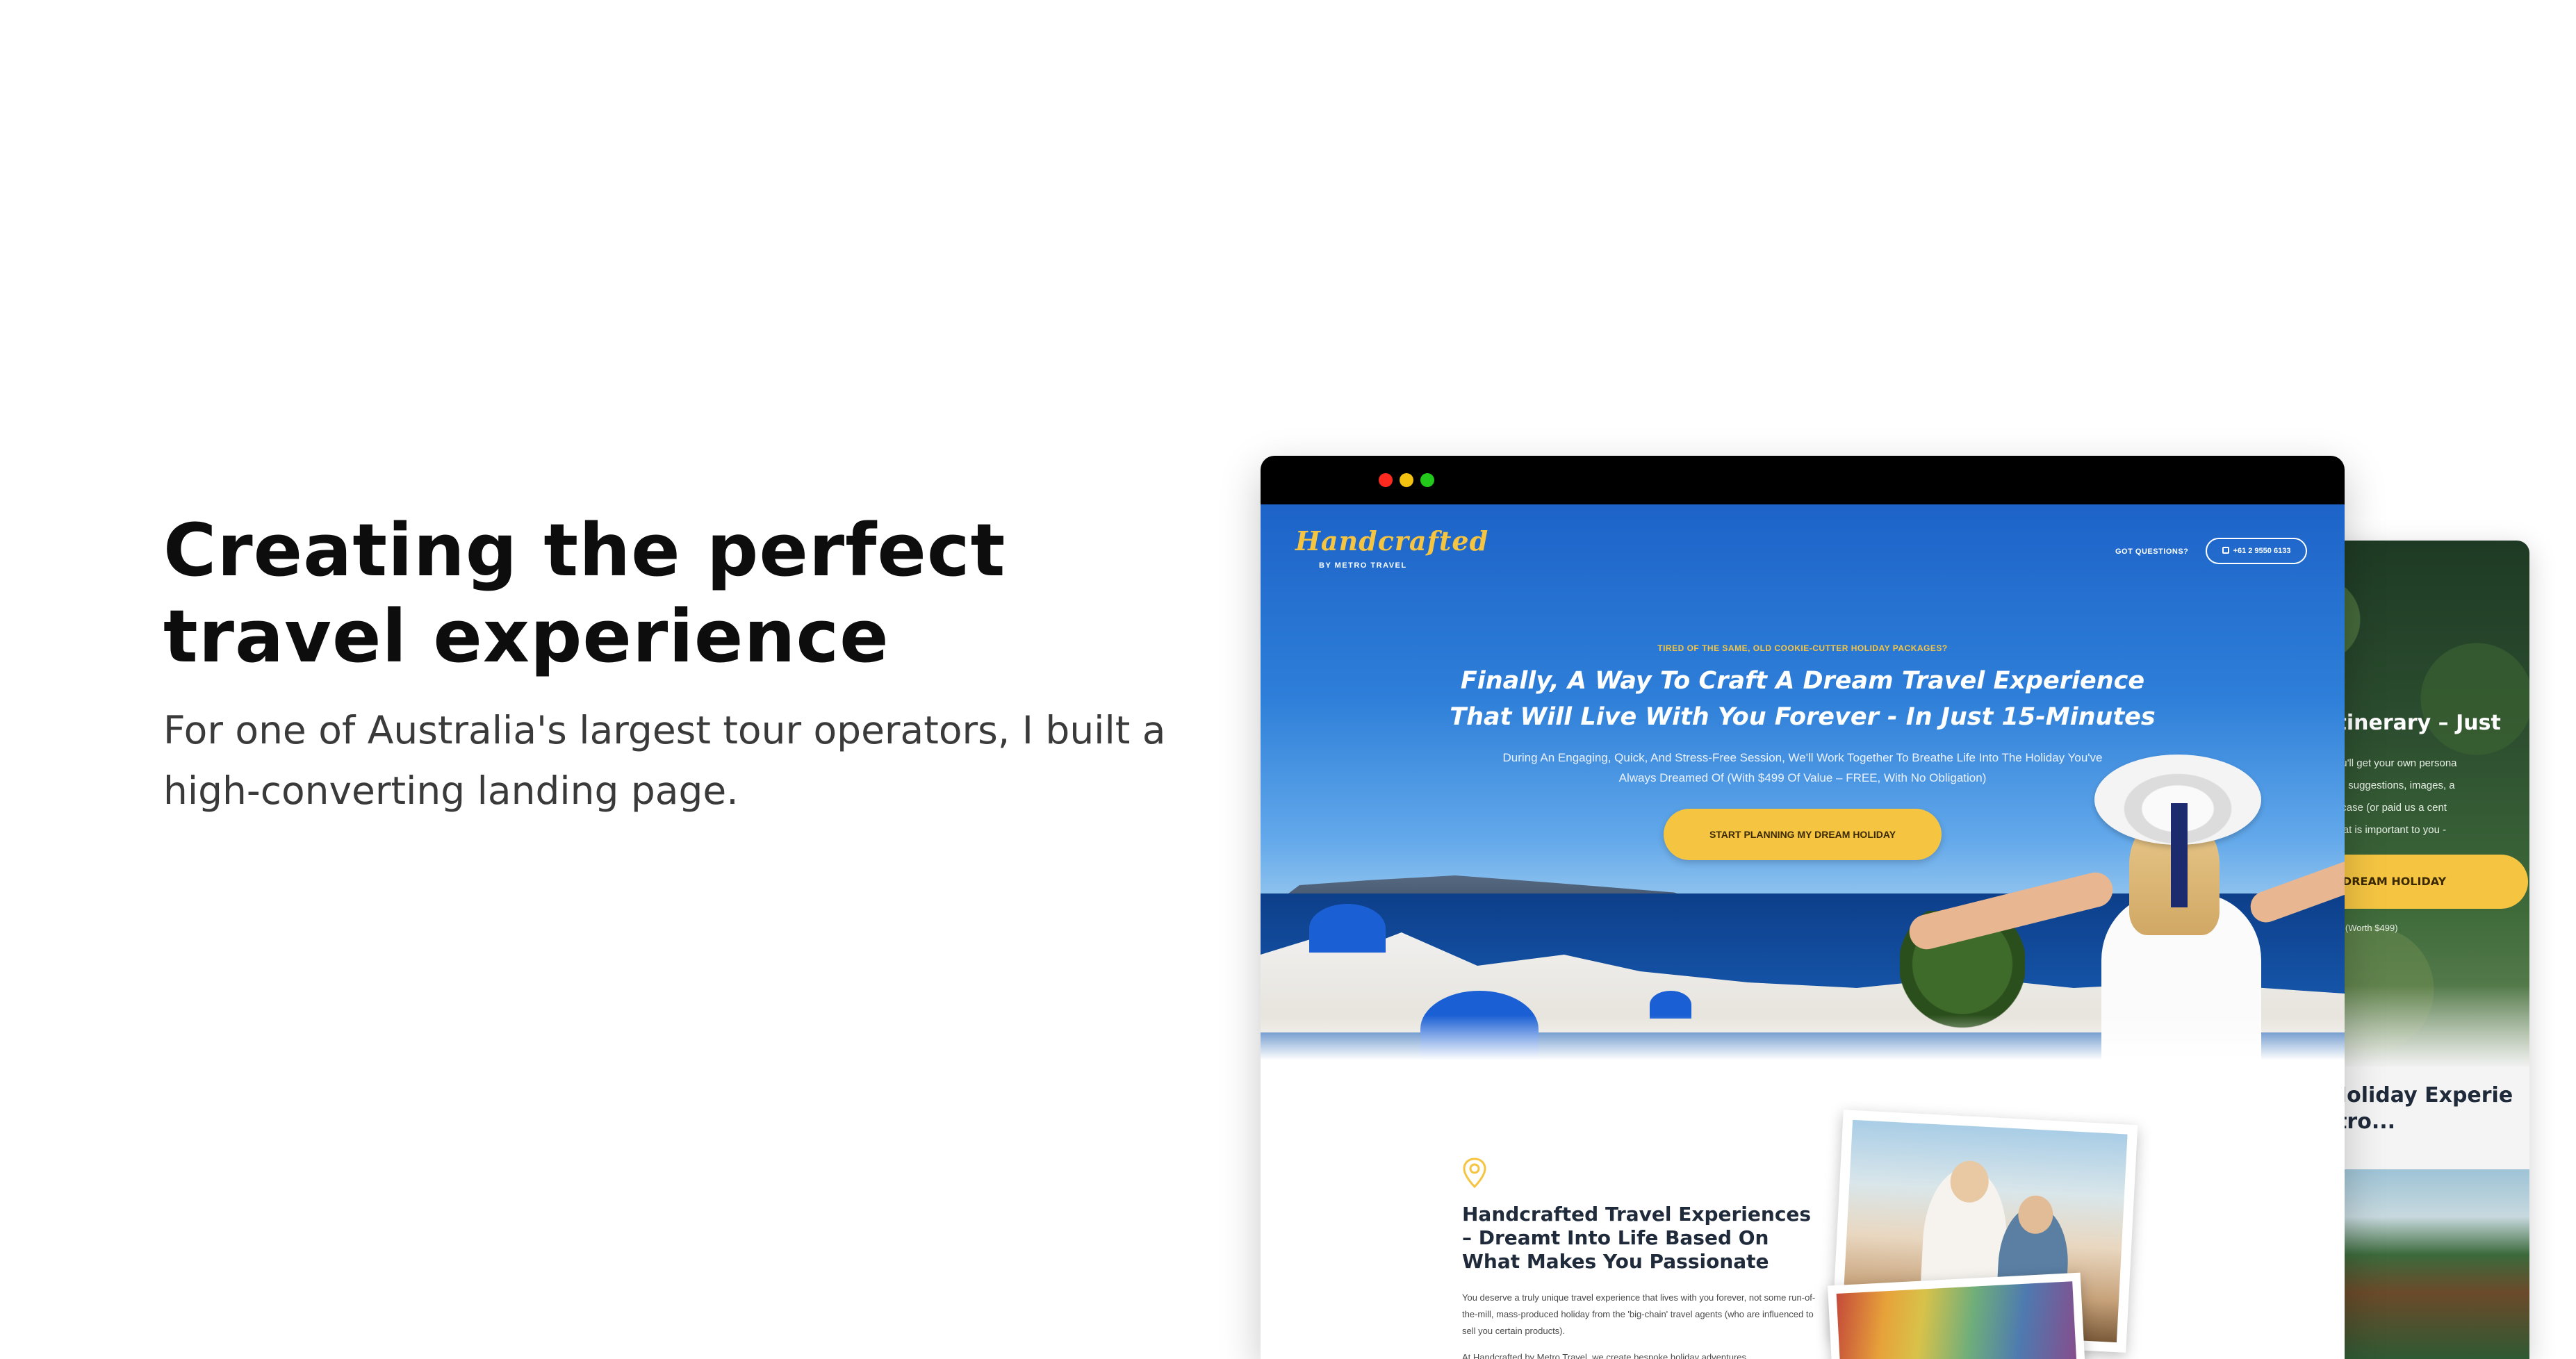  What do you see at coordinates (2125, 907) in the screenshot?
I see `hero-traveller-figure` at bounding box center [2125, 907].